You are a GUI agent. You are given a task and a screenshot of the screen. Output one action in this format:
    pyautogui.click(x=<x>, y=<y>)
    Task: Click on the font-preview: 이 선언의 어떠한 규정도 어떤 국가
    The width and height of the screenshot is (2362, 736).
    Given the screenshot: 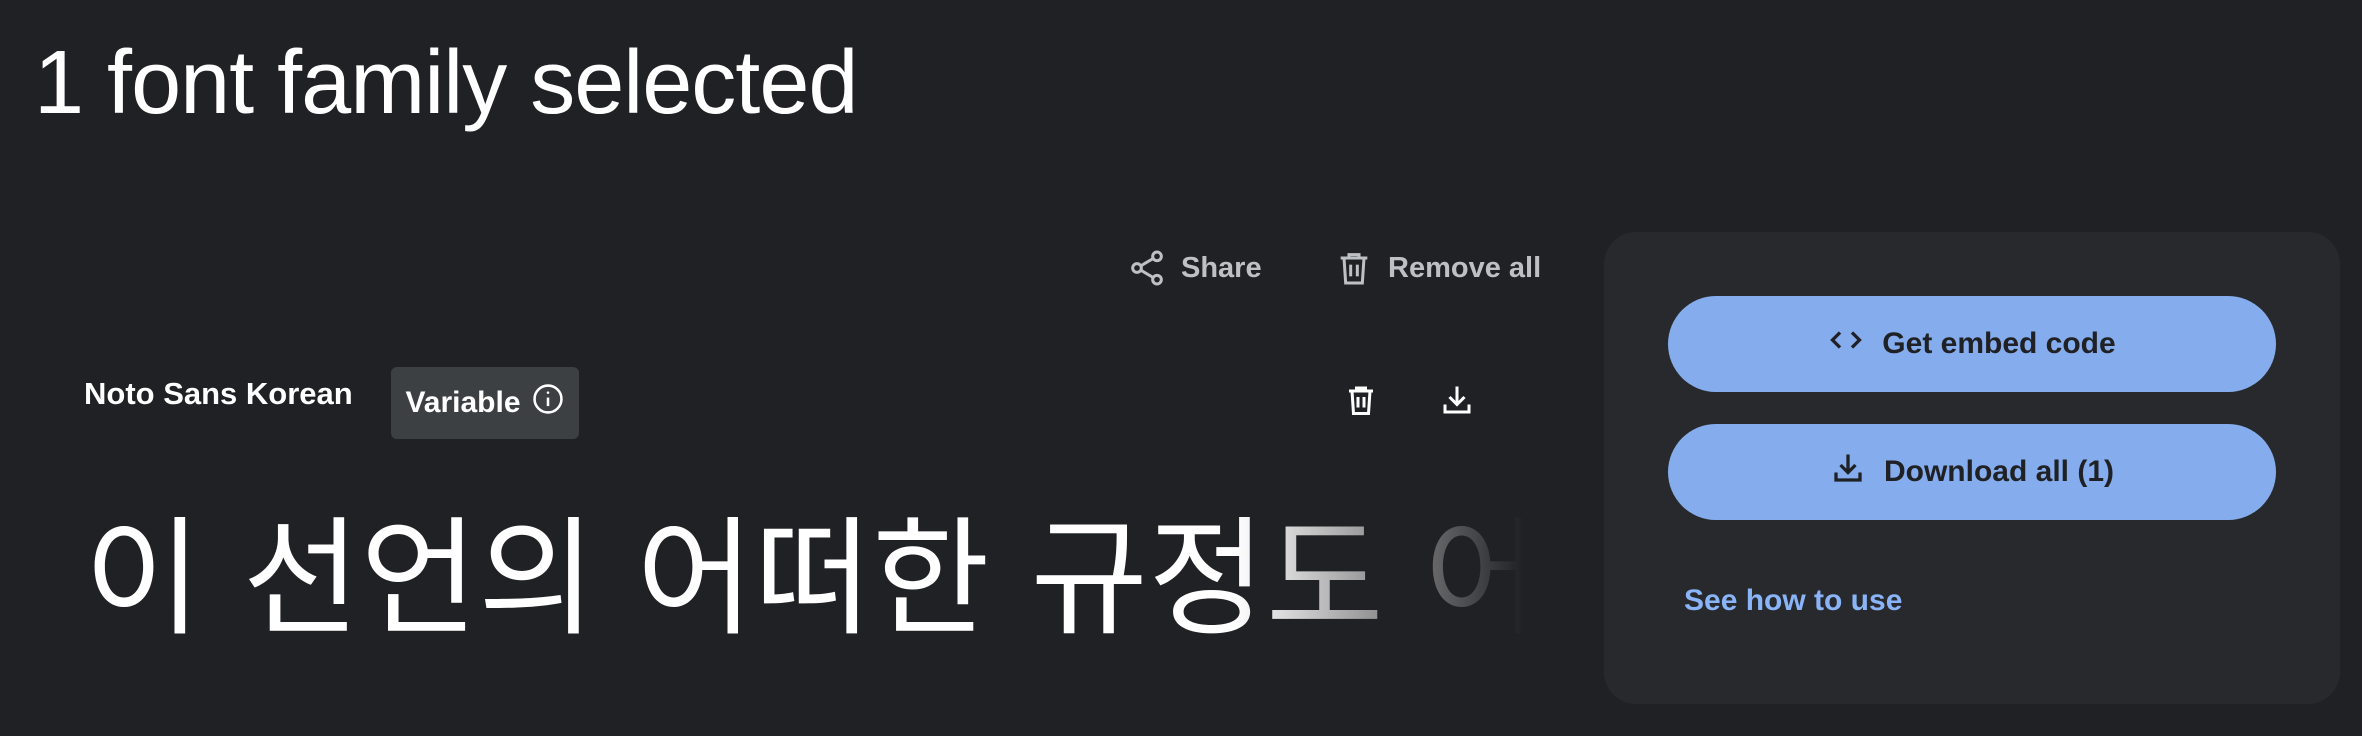 What is the action you would take?
    pyautogui.click(x=804, y=580)
    